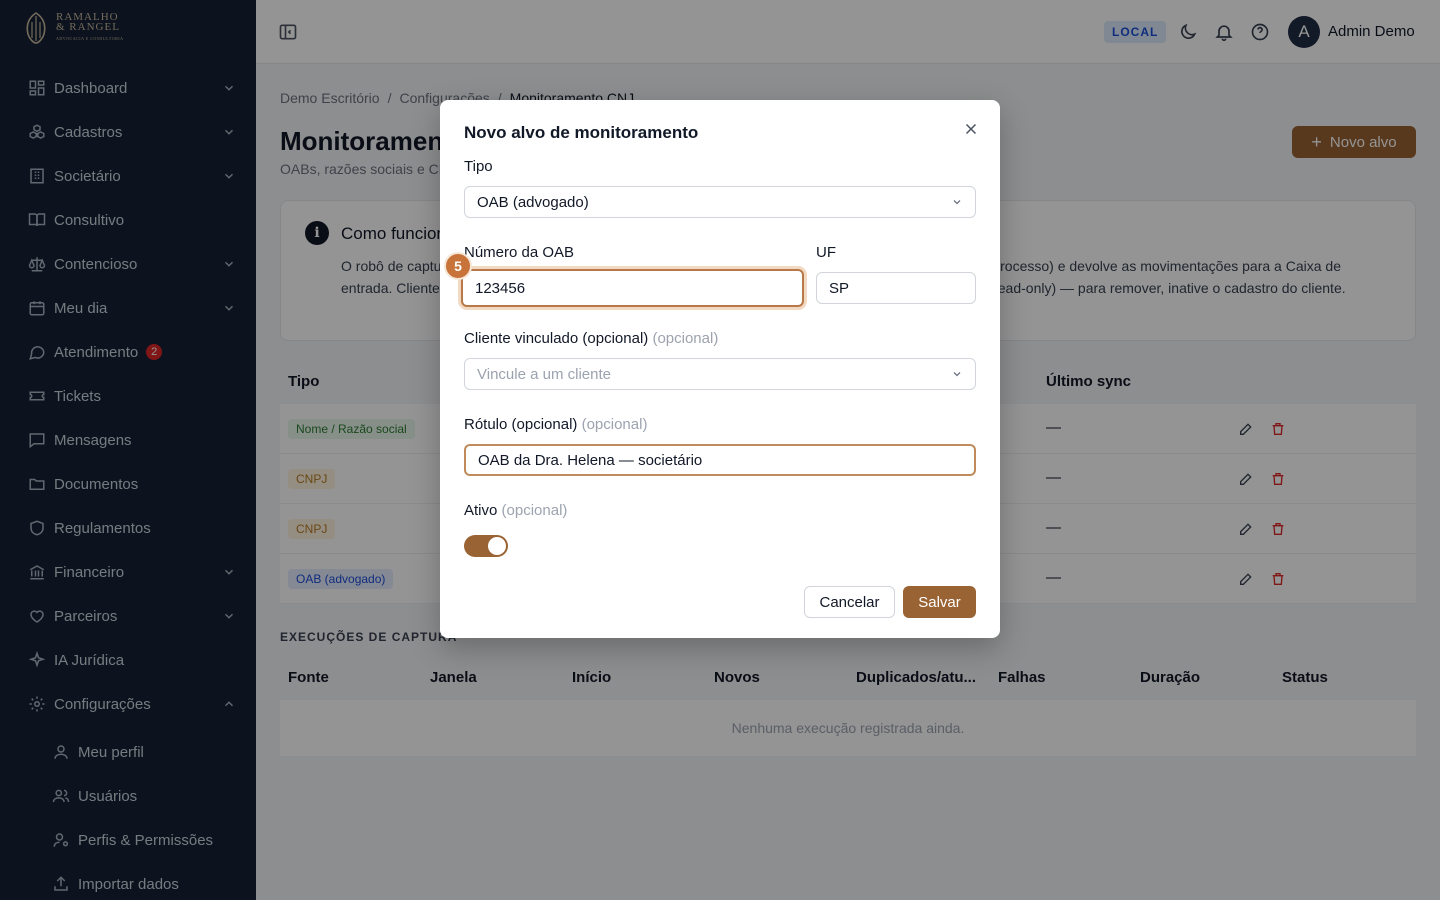 The width and height of the screenshot is (1440, 900). What do you see at coordinates (544, 374) in the screenshot?
I see `cliente-placeholder: Vincule a um cliente` at bounding box center [544, 374].